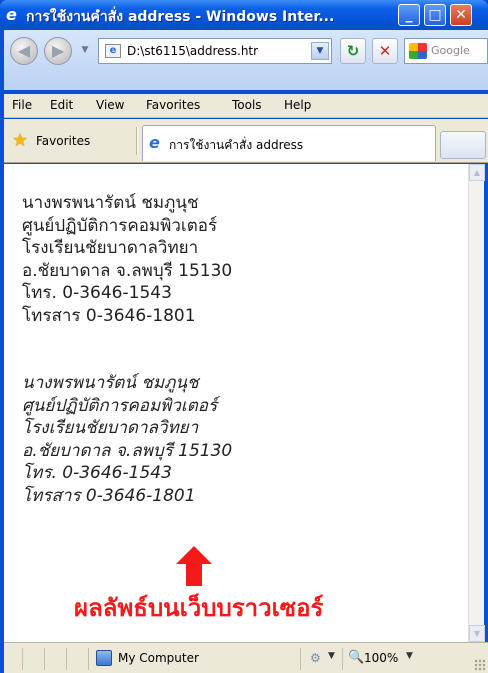 The width and height of the screenshot is (488, 673). Describe the element at coordinates (110, 248) in the screenshot. I see `address-line: โรงเรียนชัยบาดาลวิทยา` at that location.